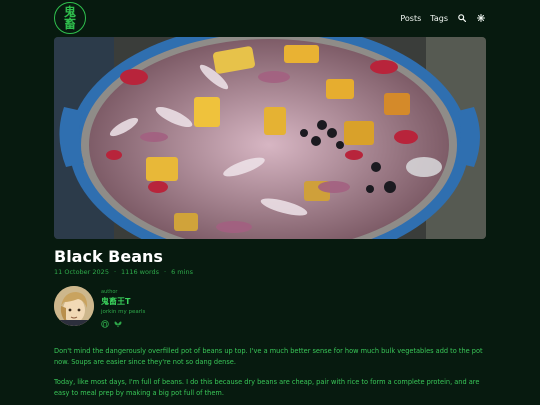  I want to click on bluesky-icon, so click(118, 324).